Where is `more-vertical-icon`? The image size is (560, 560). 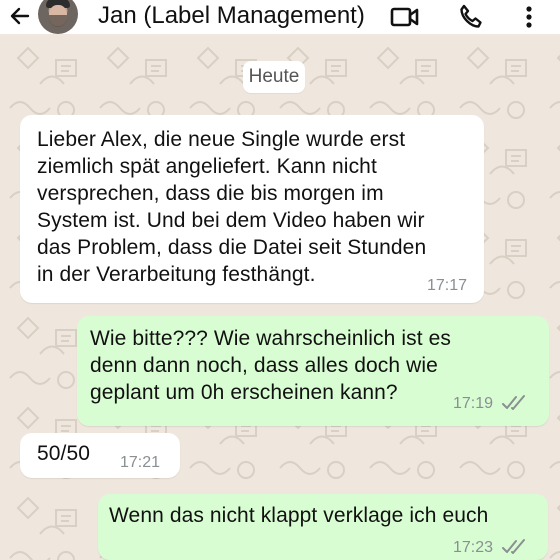 more-vertical-icon is located at coordinates (529, 17).